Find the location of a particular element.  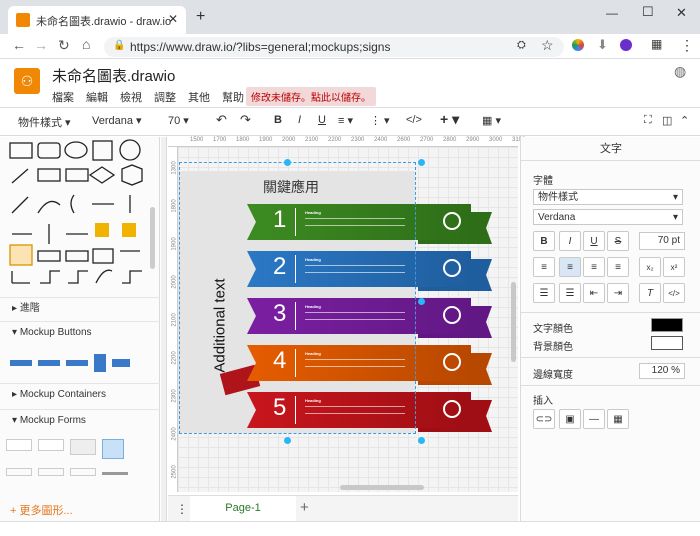

mockup-buttons-palette is located at coordinates (75, 363).